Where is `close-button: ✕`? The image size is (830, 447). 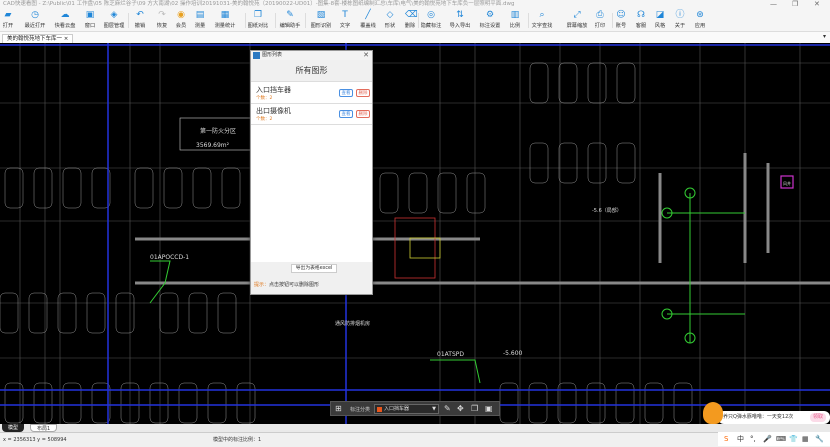 close-button: ✕ is located at coordinates (817, 4).